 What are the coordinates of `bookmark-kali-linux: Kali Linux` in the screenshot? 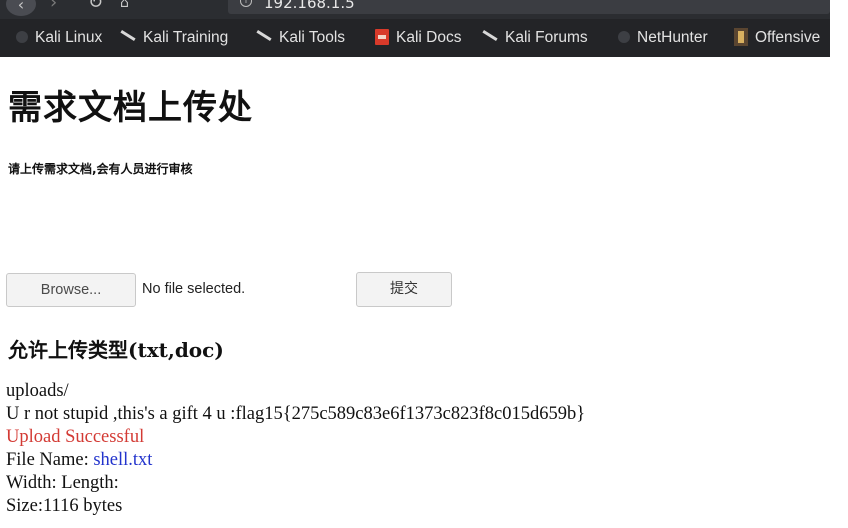 It's located at (59, 38).